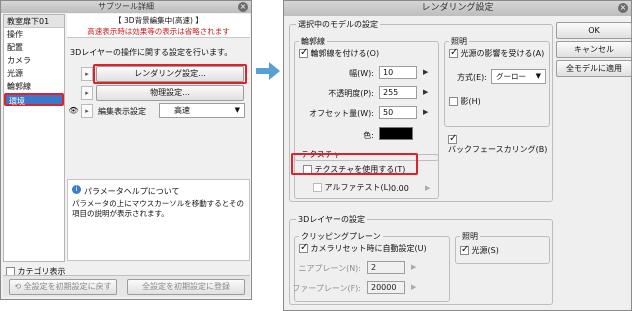  What do you see at coordinates (34, 60) in the screenshot?
I see `category-item-camera: カメラ` at bounding box center [34, 60].